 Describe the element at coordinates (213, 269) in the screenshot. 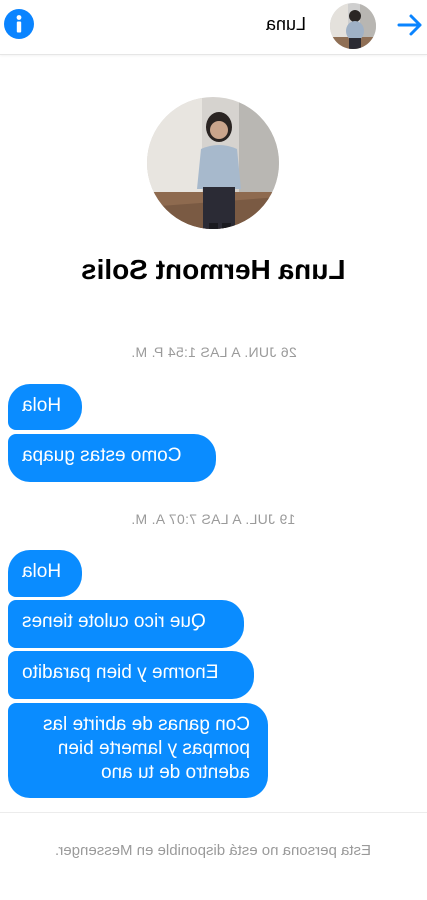

I see `profile-full-name: Luna Hermont Solis` at that location.